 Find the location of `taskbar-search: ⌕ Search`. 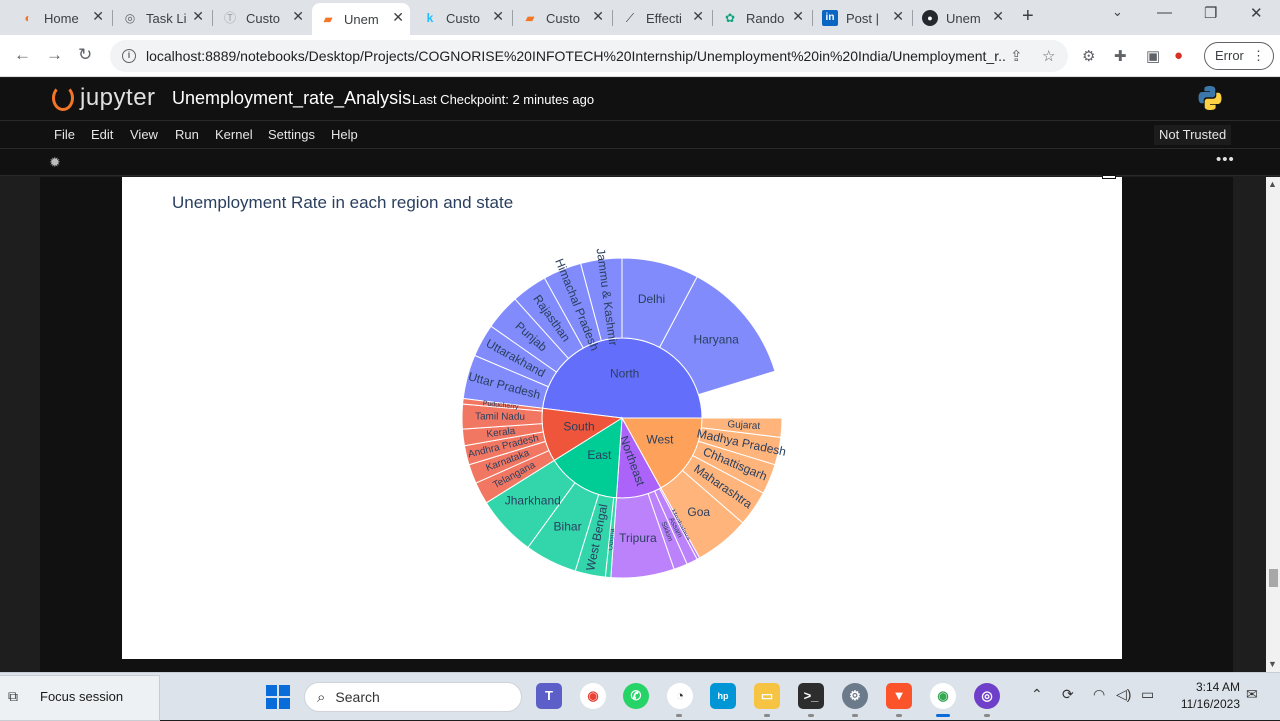

taskbar-search: ⌕ Search is located at coordinates (413, 697).